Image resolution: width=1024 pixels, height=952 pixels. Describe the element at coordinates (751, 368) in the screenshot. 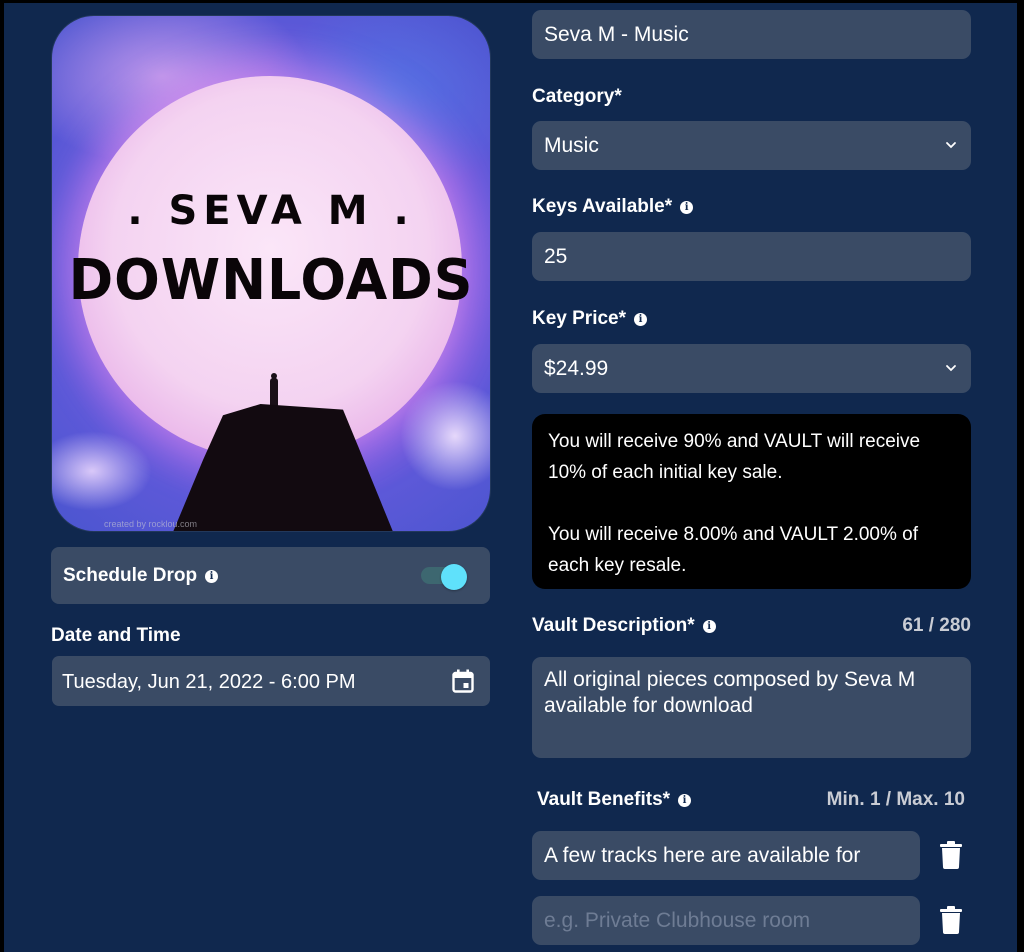

I see `key-price-select: $24.99` at that location.